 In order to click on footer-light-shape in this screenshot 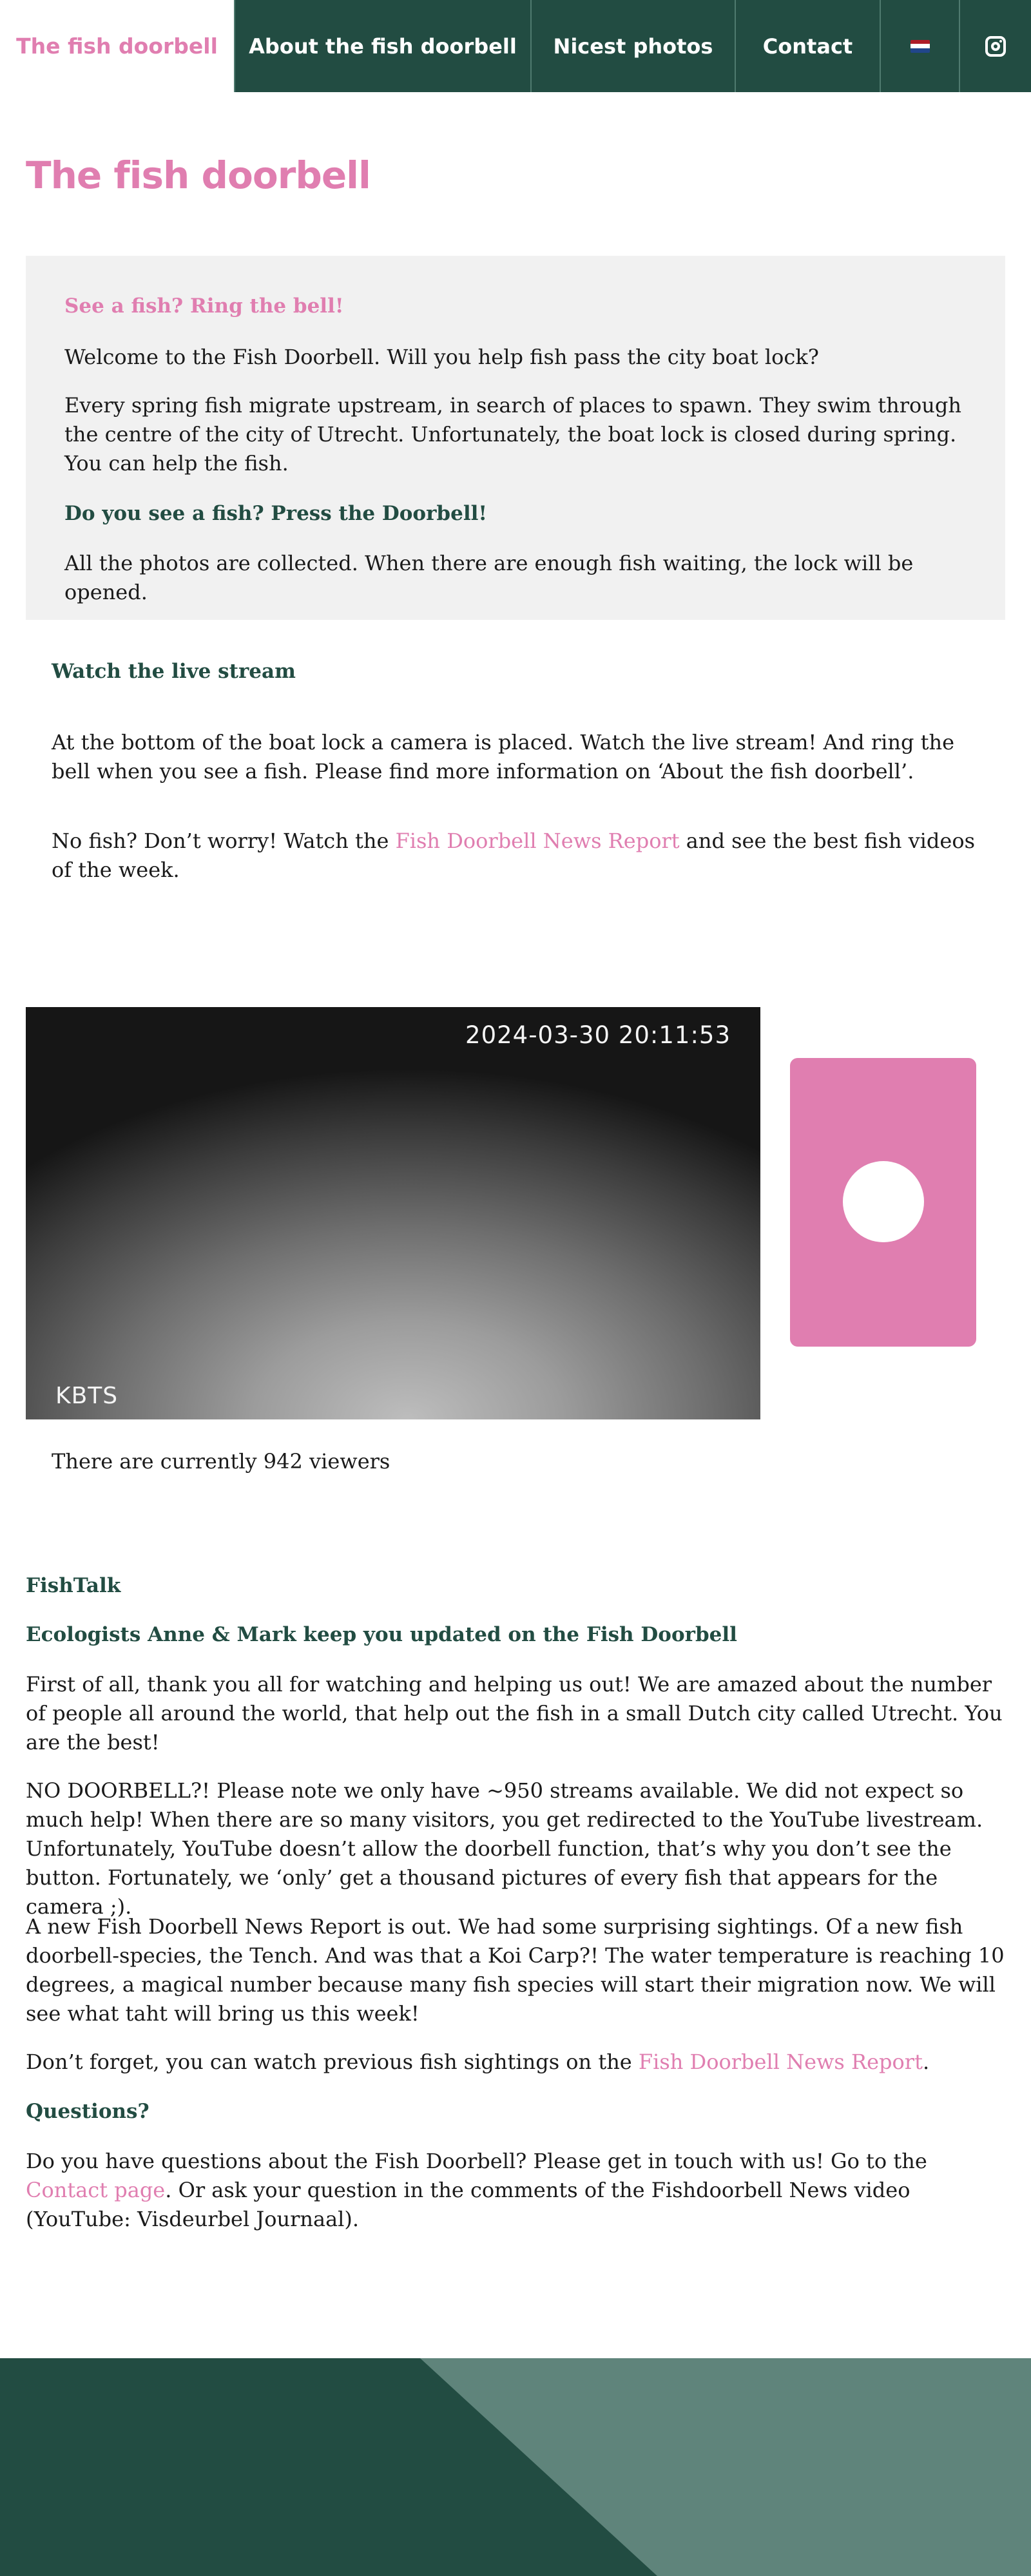, I will do `click(725, 2467)`.